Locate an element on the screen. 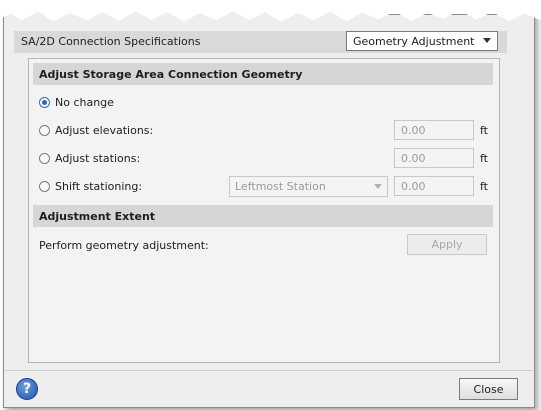  stations-unit: ft is located at coordinates (484, 158).